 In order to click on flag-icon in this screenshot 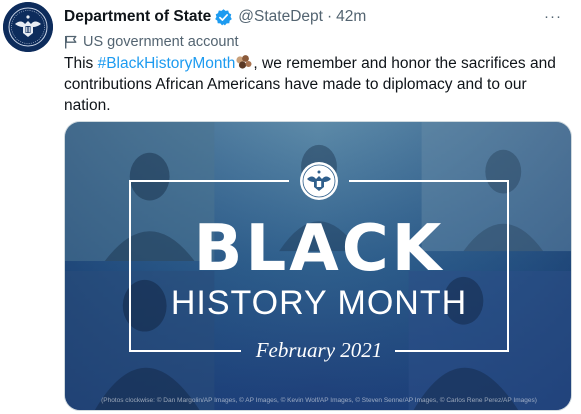, I will do `click(70, 42)`.